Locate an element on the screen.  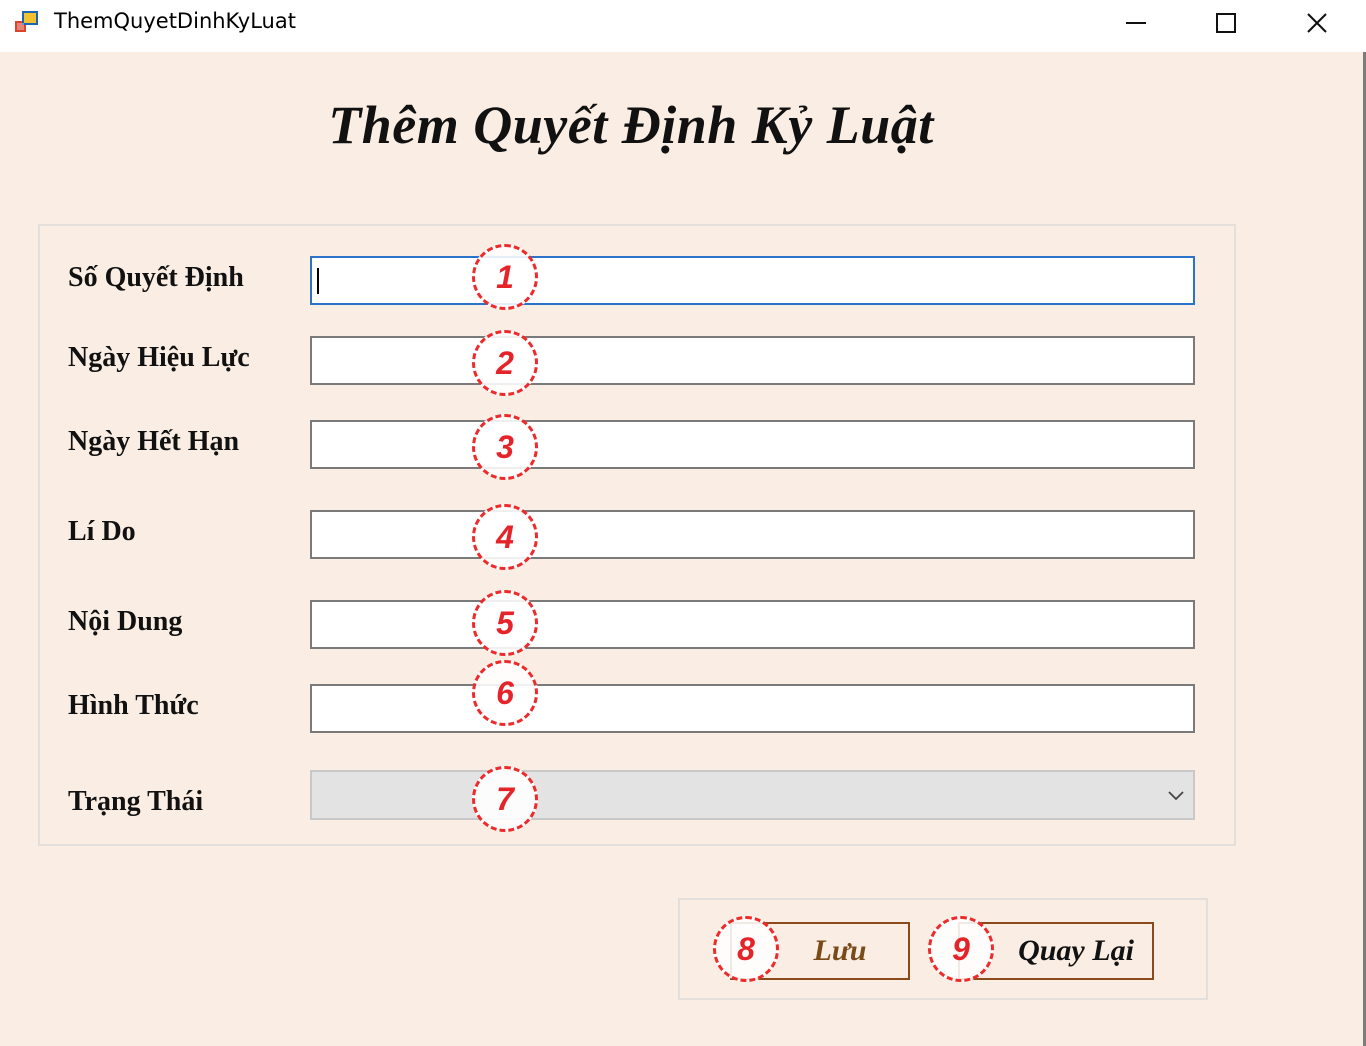
window-title: ThemQuyetDinhKyLuat is located at coordinates (175, 21).